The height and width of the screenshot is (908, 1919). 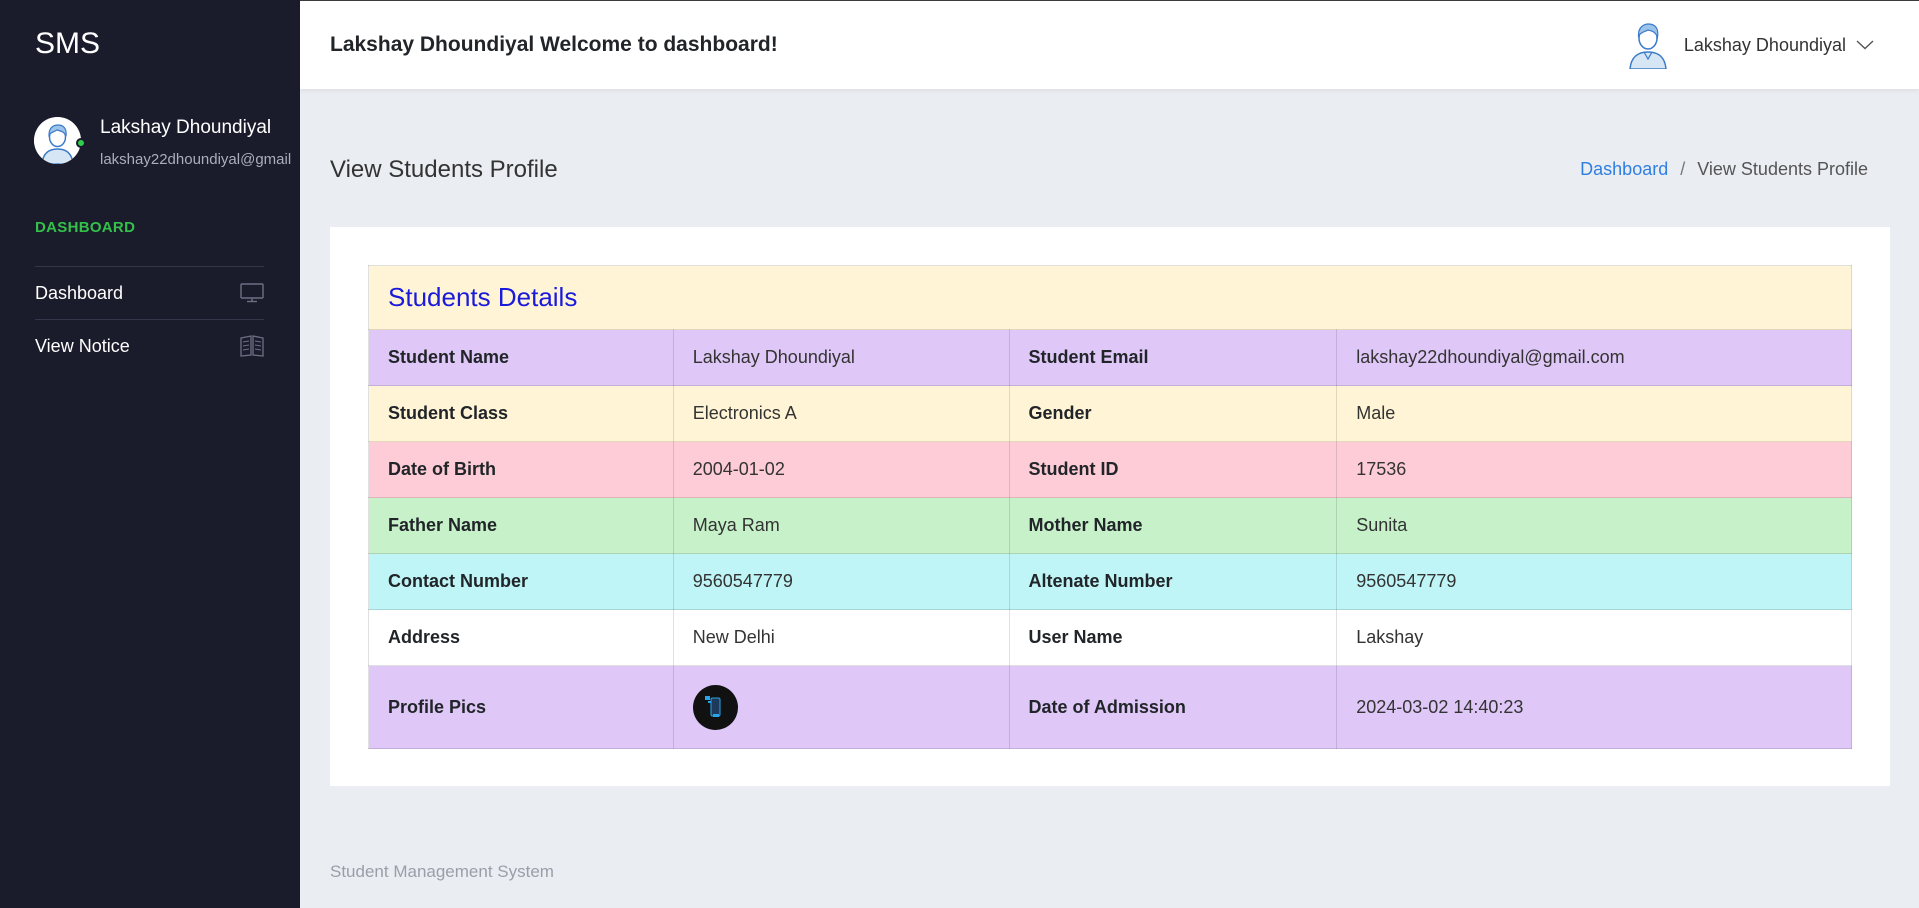 What do you see at coordinates (1173, 707) in the screenshot?
I see `field-label: Date of Admission` at bounding box center [1173, 707].